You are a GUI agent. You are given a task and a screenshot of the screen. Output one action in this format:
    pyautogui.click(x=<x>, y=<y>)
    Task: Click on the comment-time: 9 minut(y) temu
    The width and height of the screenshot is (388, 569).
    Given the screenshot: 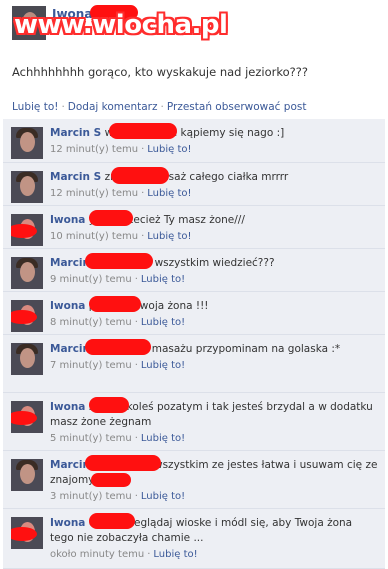 What is the action you would take?
    pyautogui.click(x=91, y=279)
    